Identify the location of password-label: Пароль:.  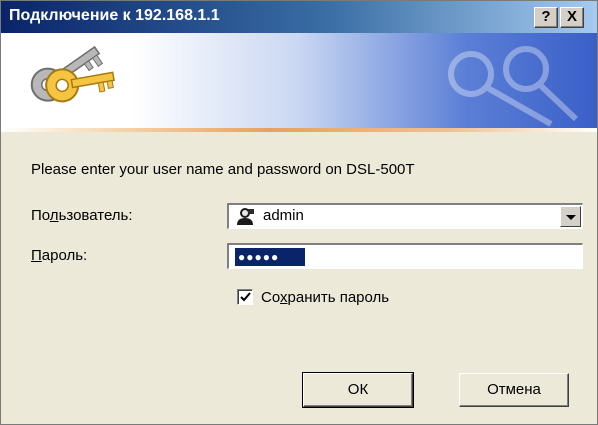
(59, 255).